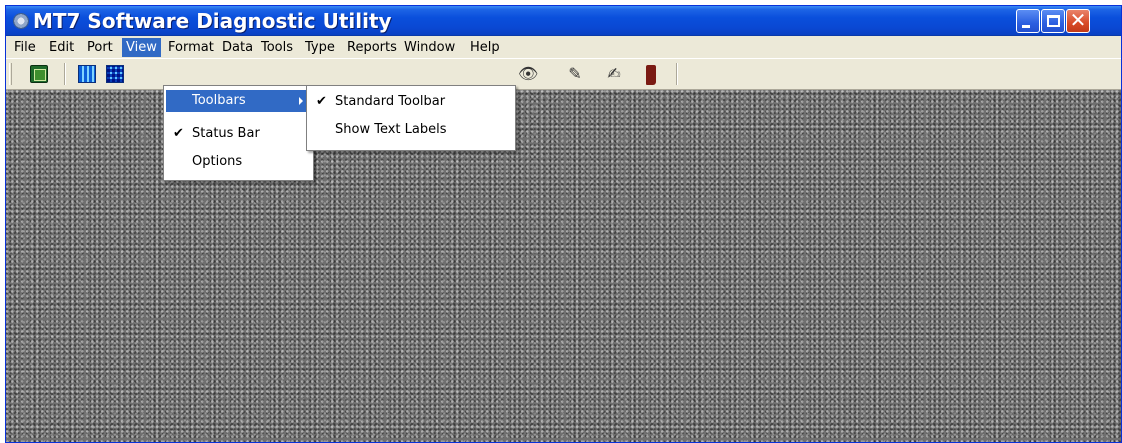 The width and height of the screenshot is (1122, 443). I want to click on submenu-item-show-text-labels: Show Text Labels, so click(411, 130).